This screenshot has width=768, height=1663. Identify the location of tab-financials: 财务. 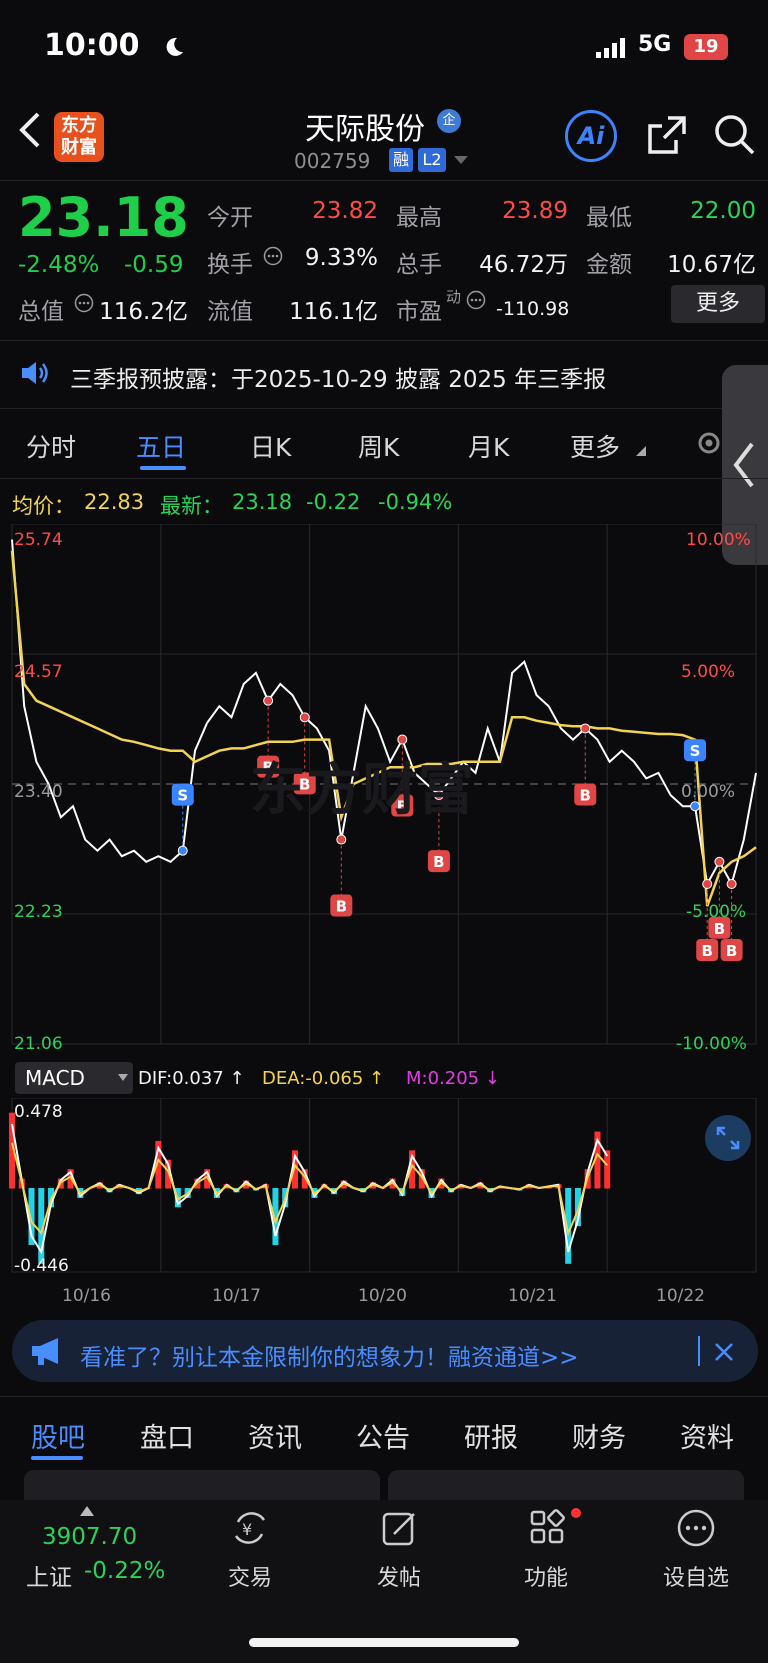
(599, 1435).